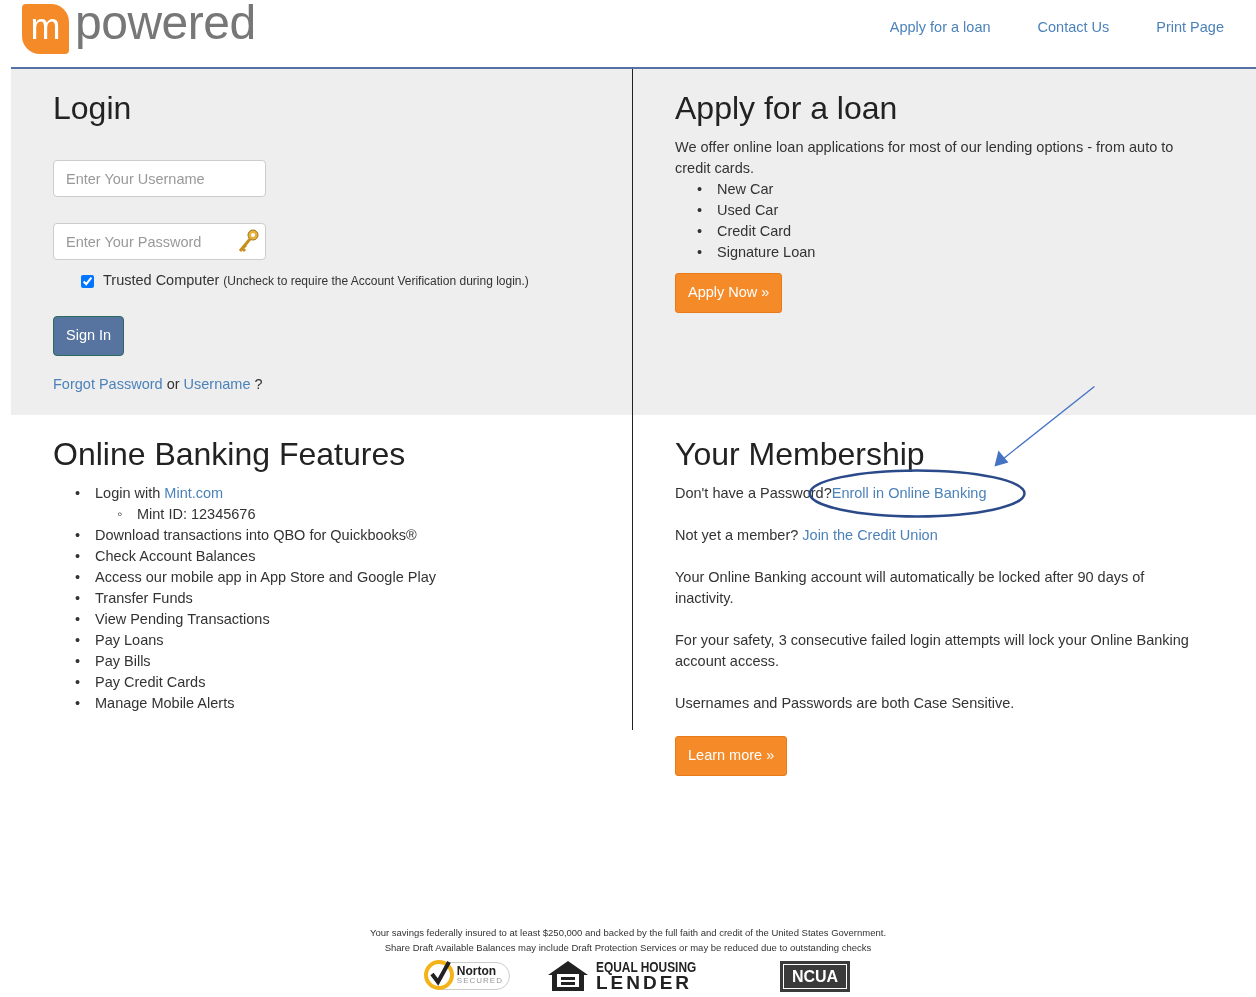  I want to click on feature-item: Transfer Funds, so click(144, 599).